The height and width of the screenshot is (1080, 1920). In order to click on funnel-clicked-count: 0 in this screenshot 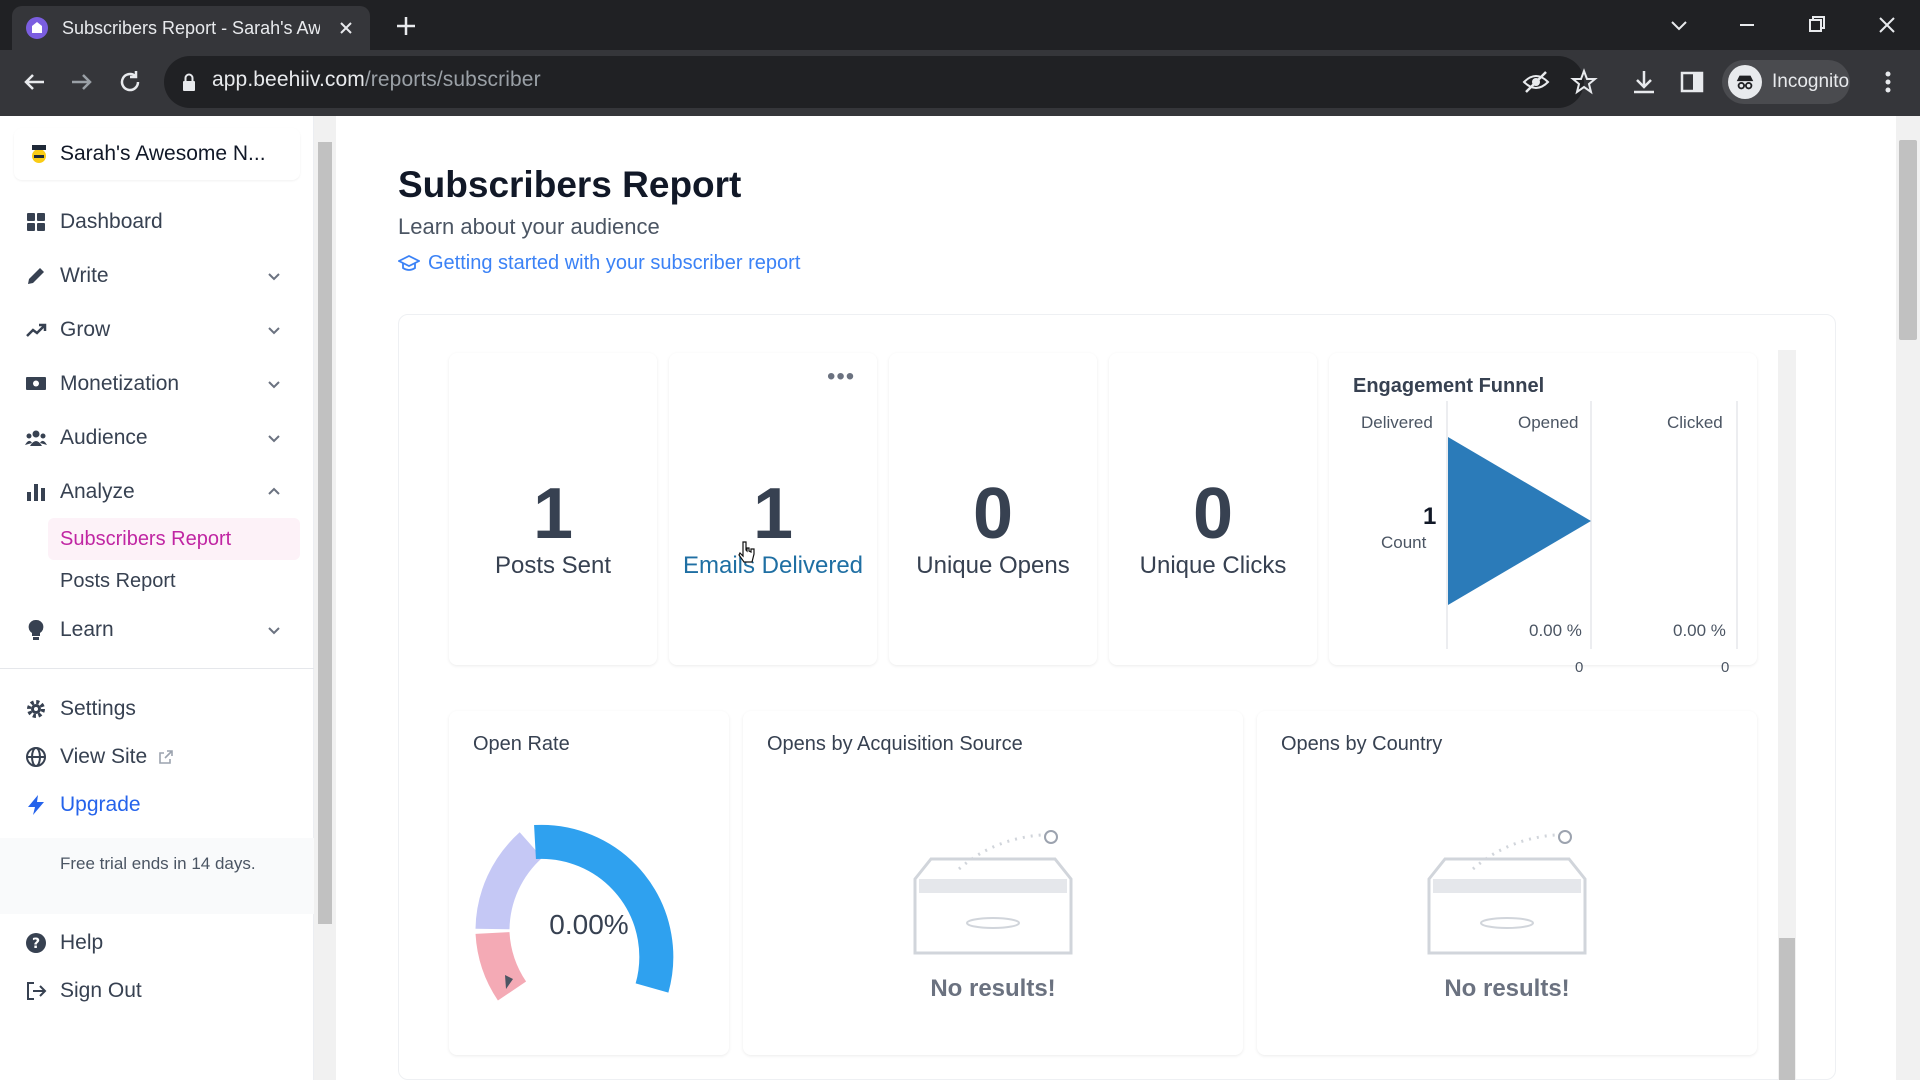, I will do `click(1725, 667)`.